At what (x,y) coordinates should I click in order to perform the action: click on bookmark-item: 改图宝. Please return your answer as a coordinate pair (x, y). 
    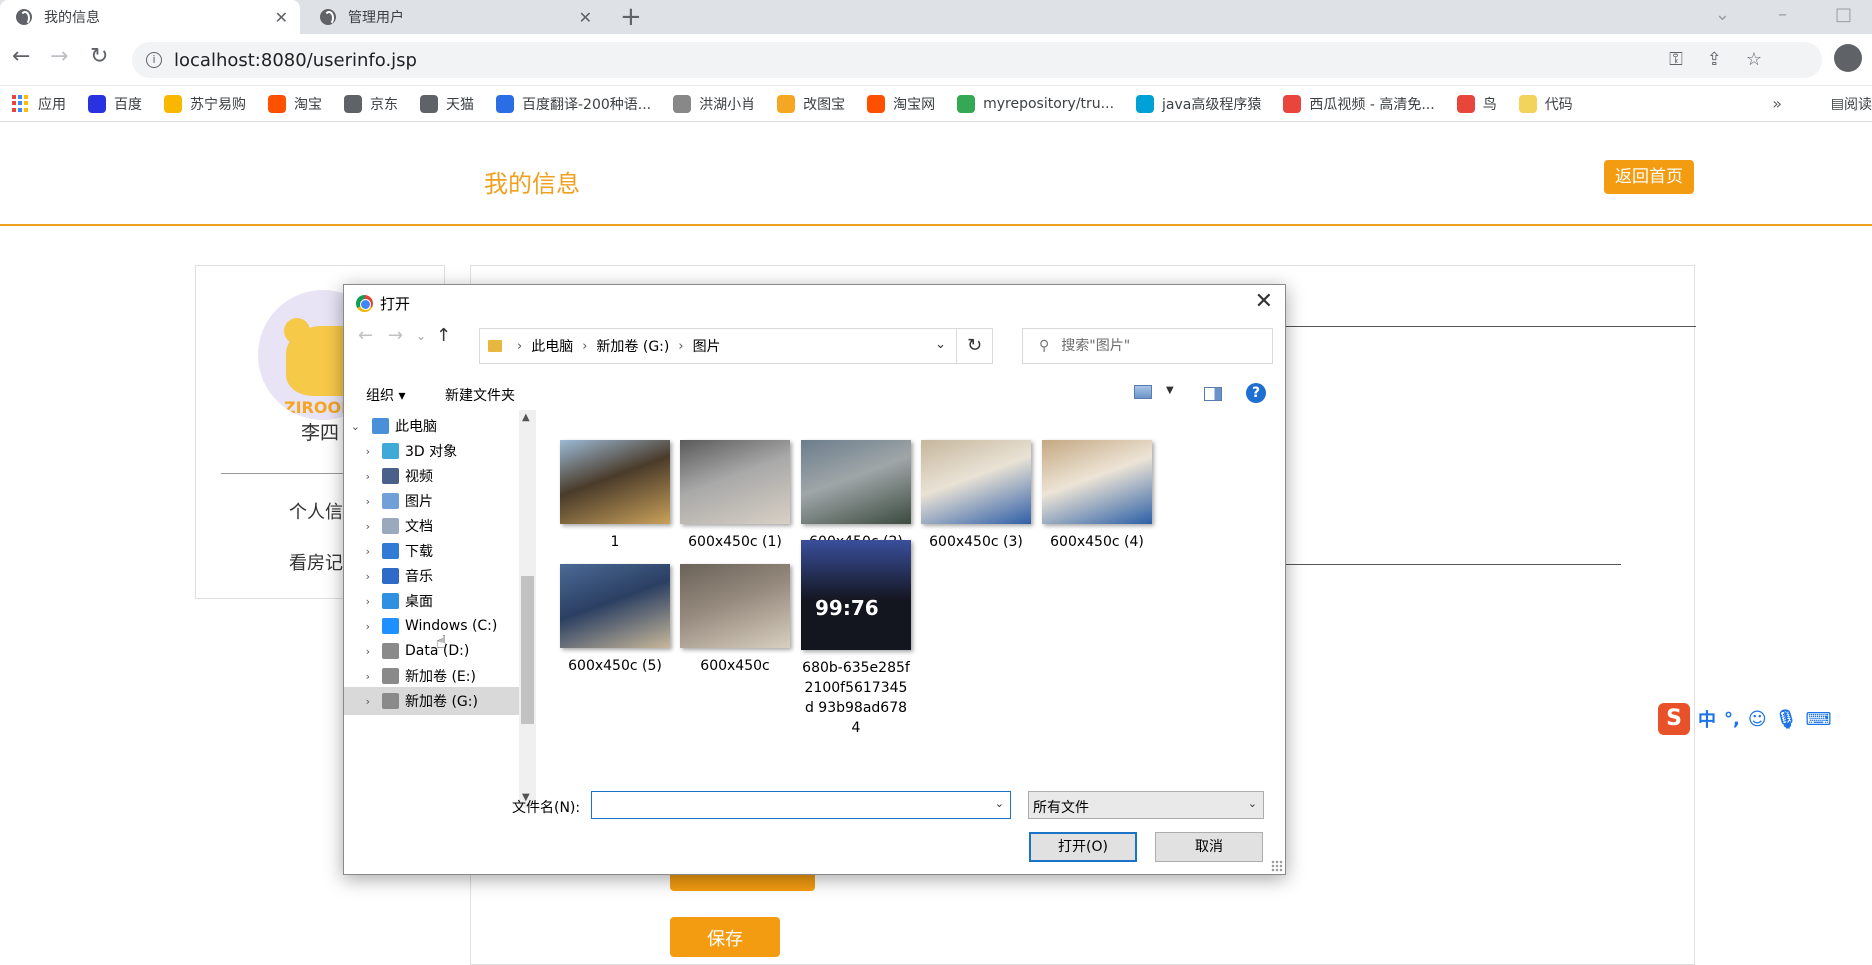
    Looking at the image, I should click on (811, 104).